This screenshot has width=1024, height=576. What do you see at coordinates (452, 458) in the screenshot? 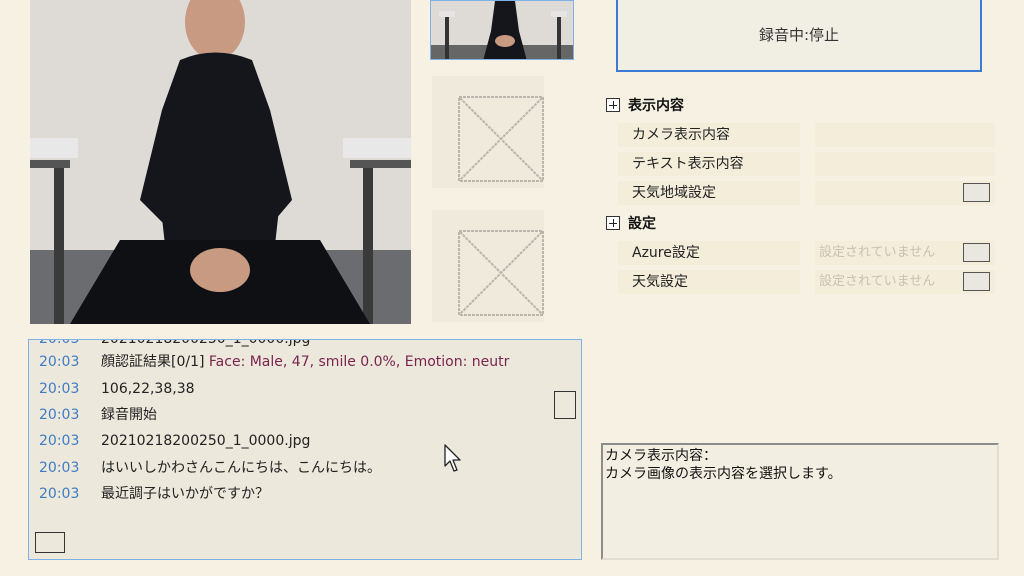
I see `mouse-pointer-icon` at bounding box center [452, 458].